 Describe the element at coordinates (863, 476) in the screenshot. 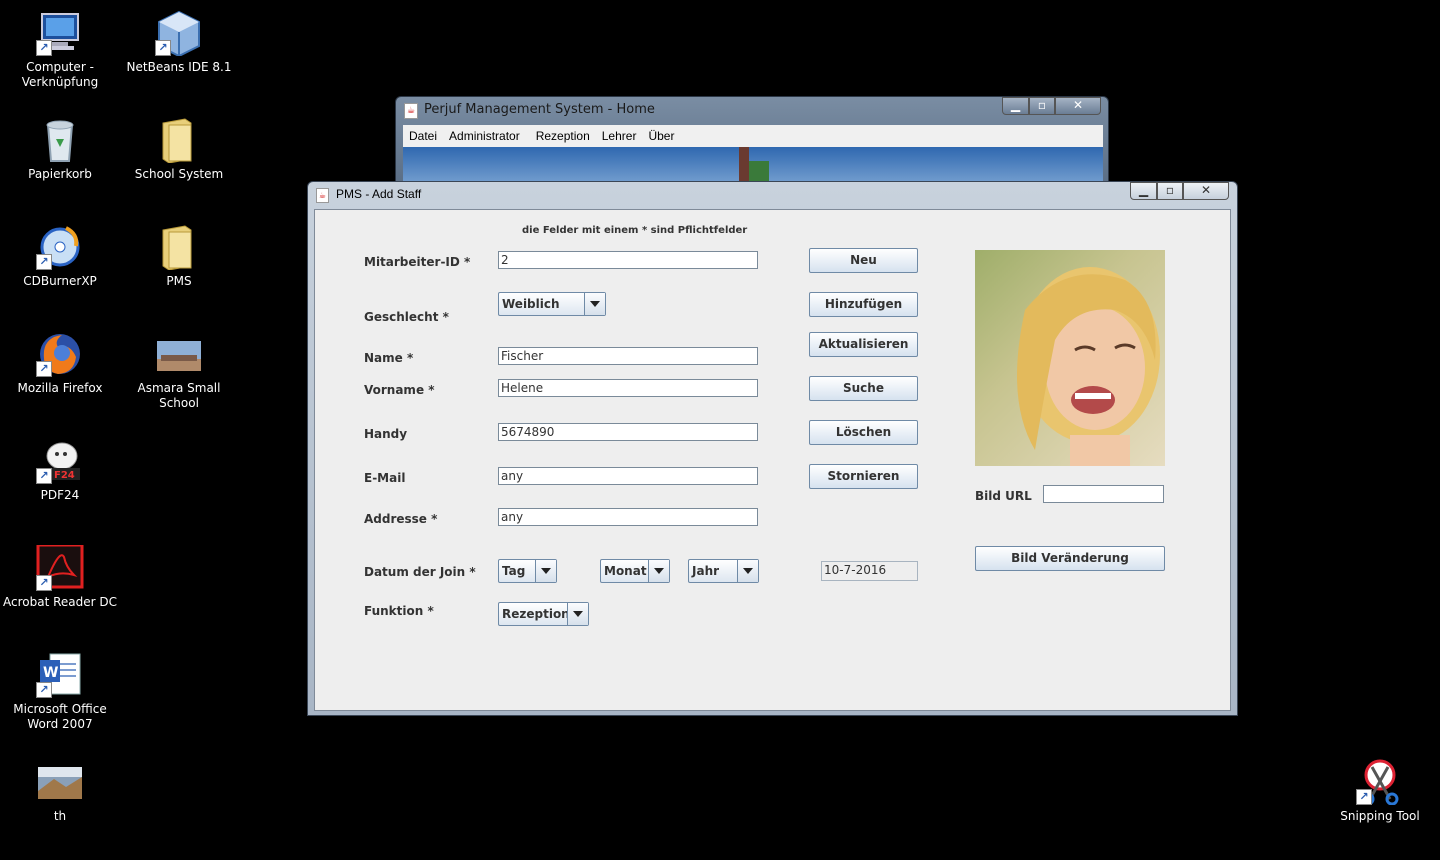

I see `stornieren-button: Stornieren` at that location.